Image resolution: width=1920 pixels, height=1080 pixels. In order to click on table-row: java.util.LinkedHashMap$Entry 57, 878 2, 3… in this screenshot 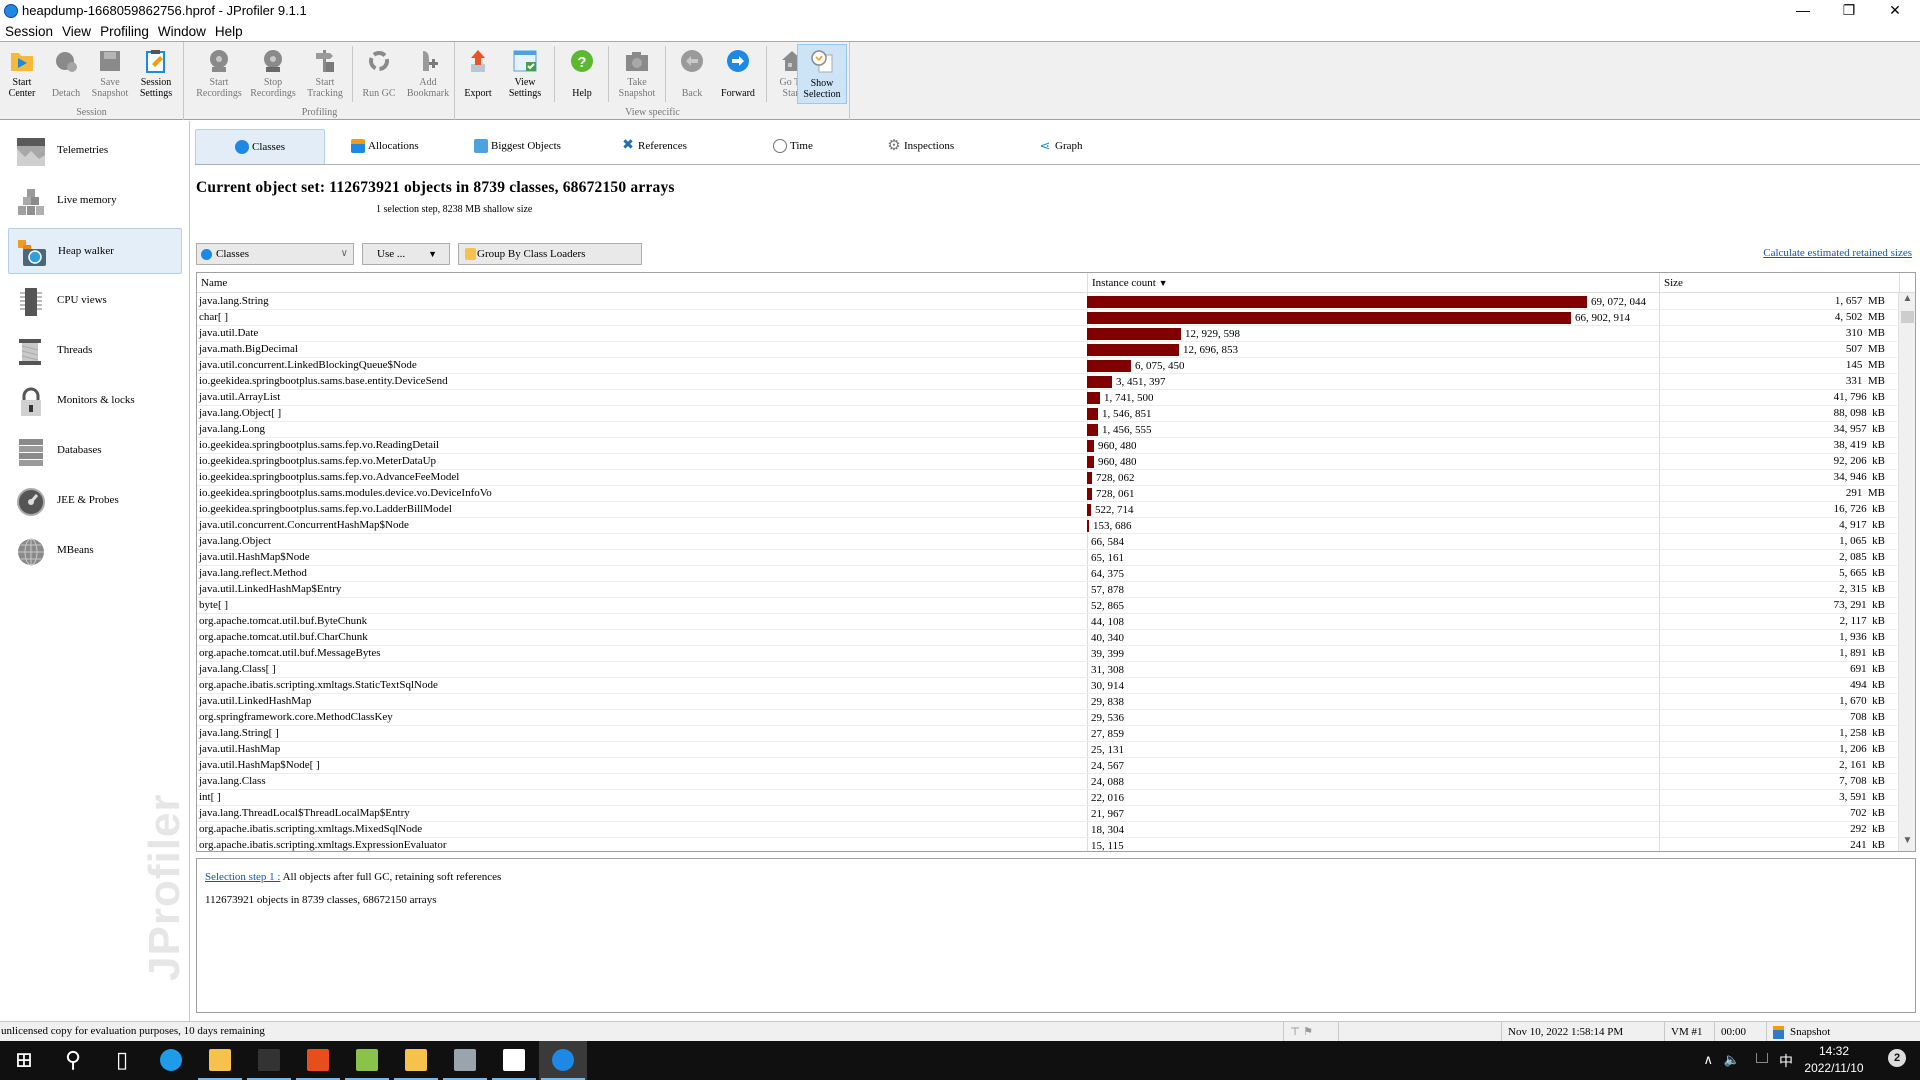, I will do `click(1047, 590)`.